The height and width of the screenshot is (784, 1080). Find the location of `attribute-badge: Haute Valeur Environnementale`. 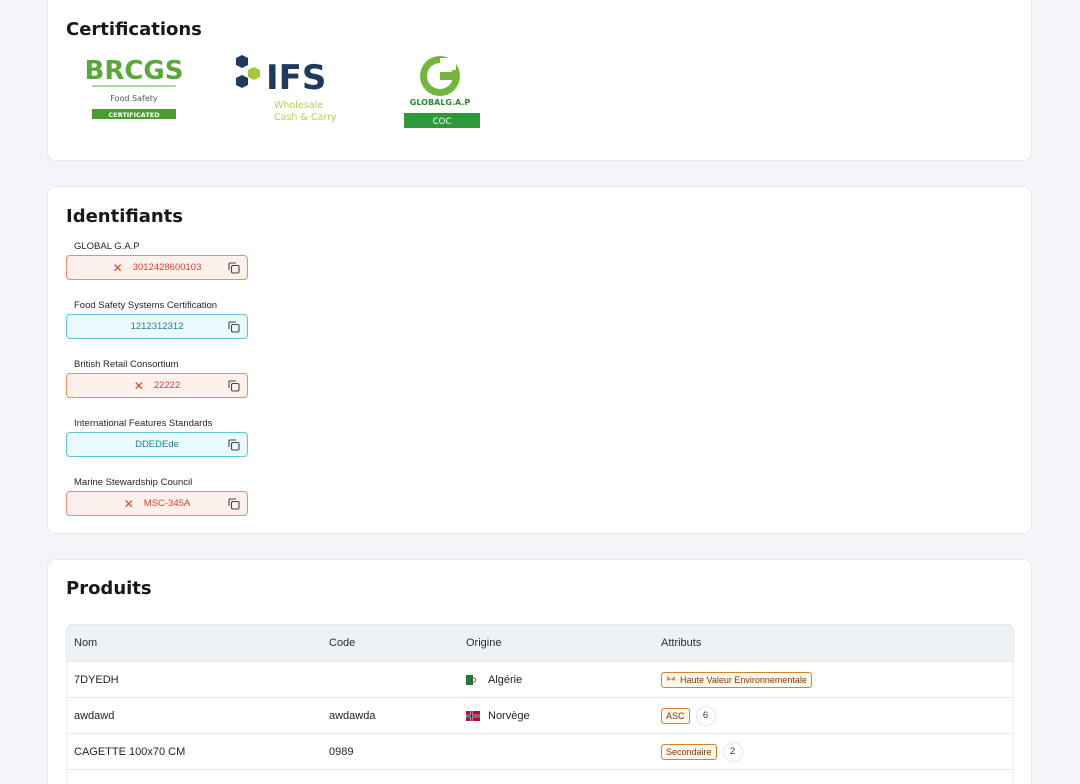

attribute-badge: Haute Valeur Environnementale is located at coordinates (736, 679).